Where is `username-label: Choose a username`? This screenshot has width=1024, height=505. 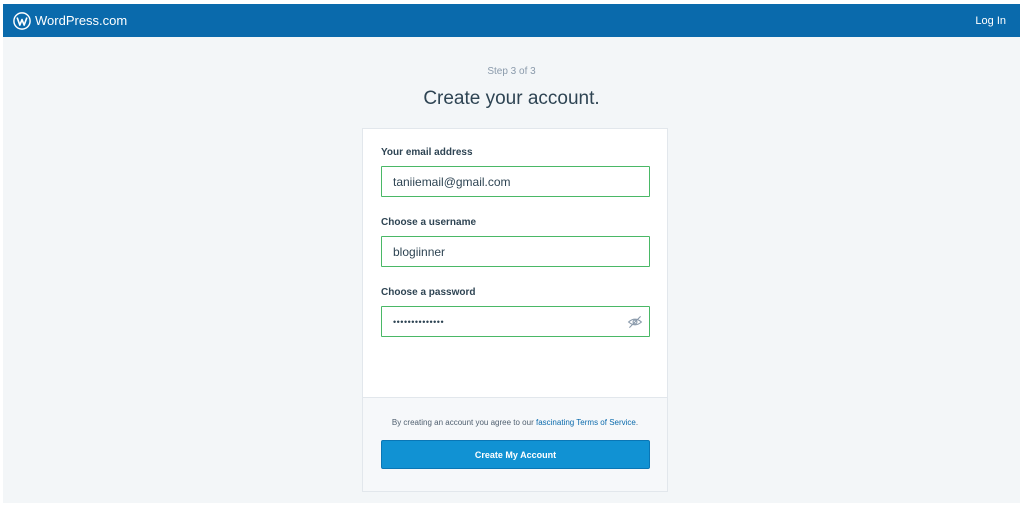 username-label: Choose a username is located at coordinates (429, 222).